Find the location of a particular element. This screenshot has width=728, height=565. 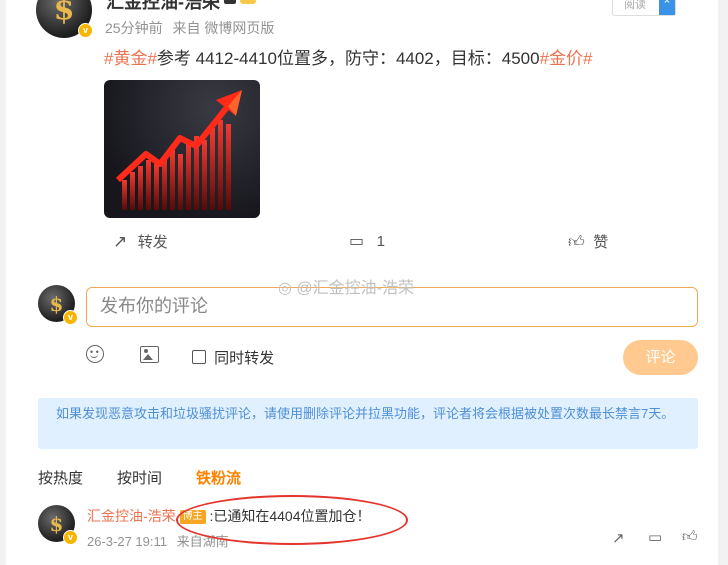

comment-author-name: 汇金控油-浩荣 is located at coordinates (131, 516).